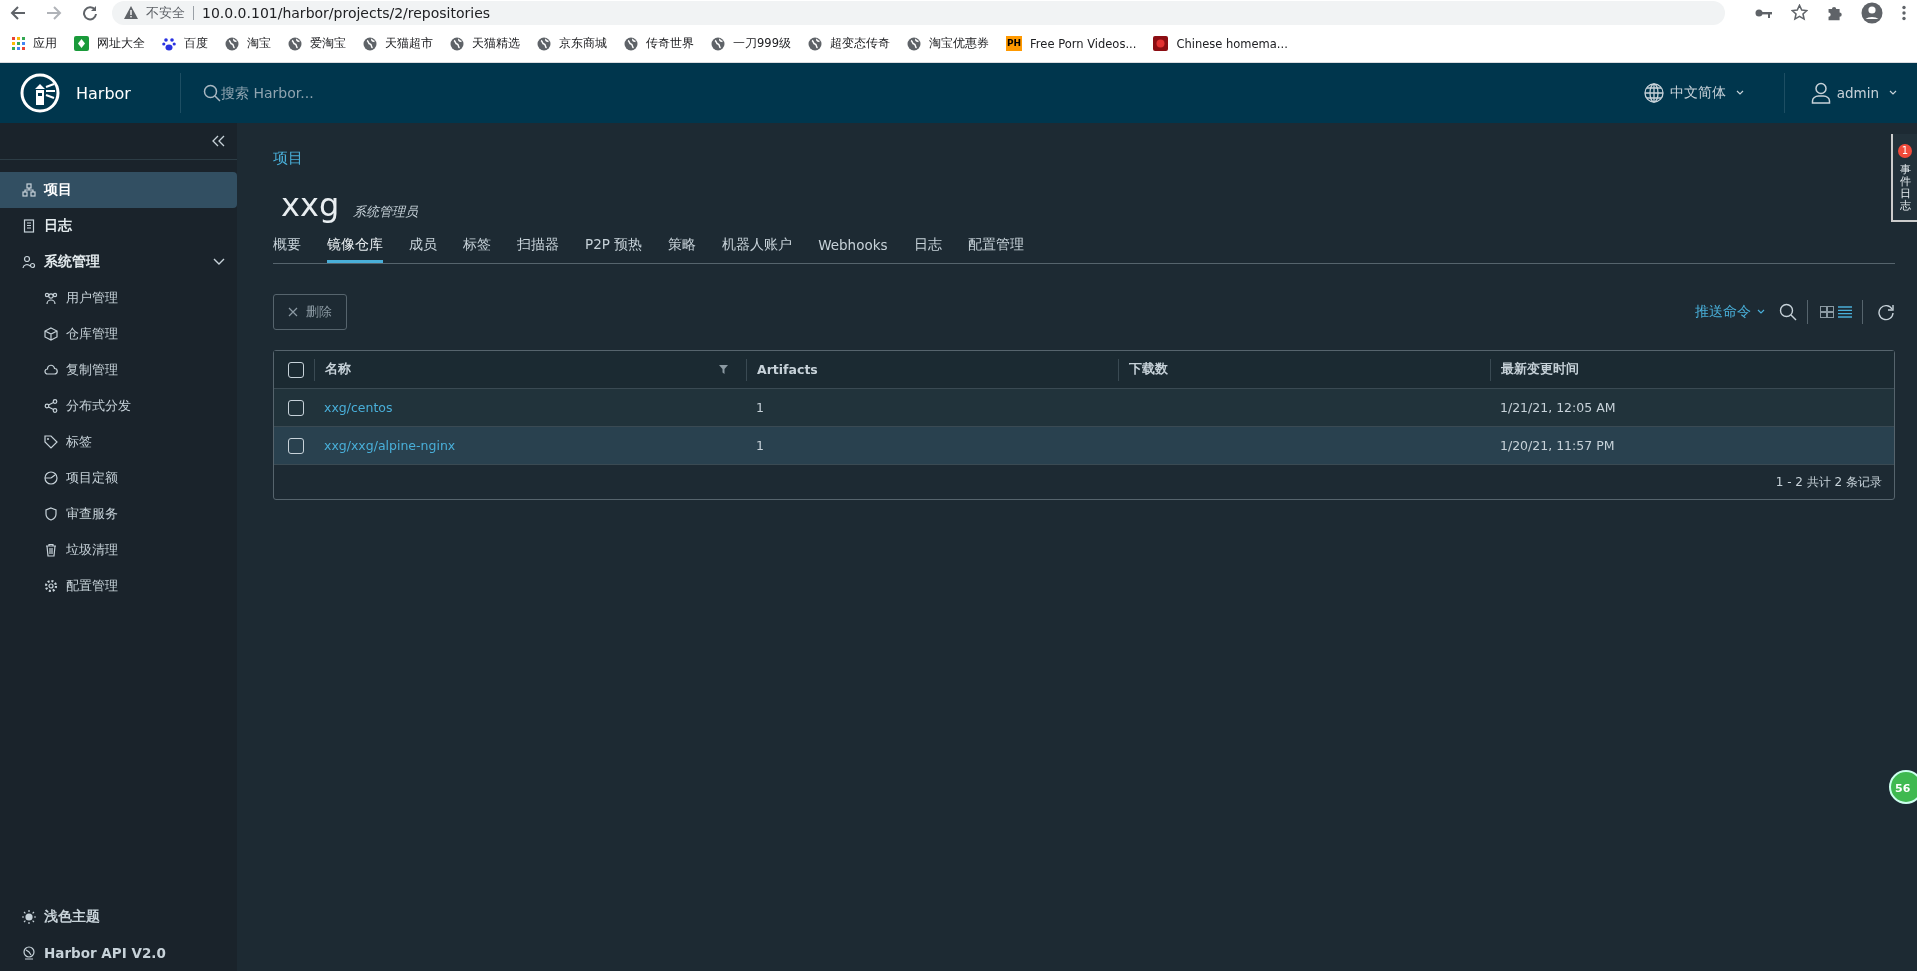 The width and height of the screenshot is (1917, 971). Describe the element at coordinates (927, 246) in the screenshot. I see `tab: 日志` at that location.